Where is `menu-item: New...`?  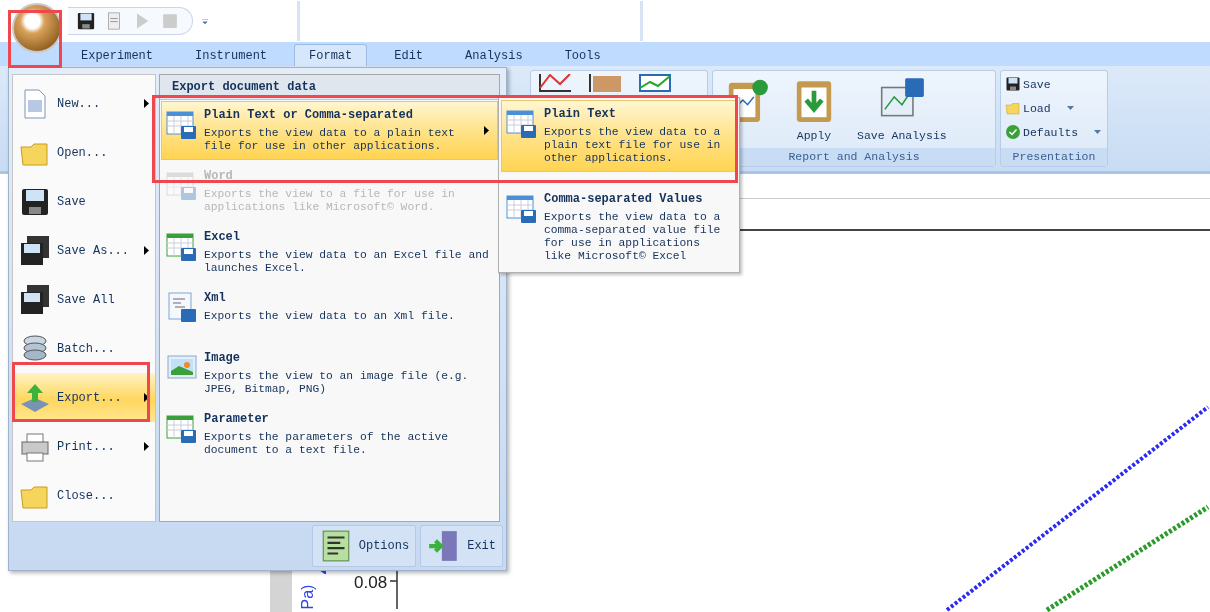
menu-item: New... is located at coordinates (84, 103).